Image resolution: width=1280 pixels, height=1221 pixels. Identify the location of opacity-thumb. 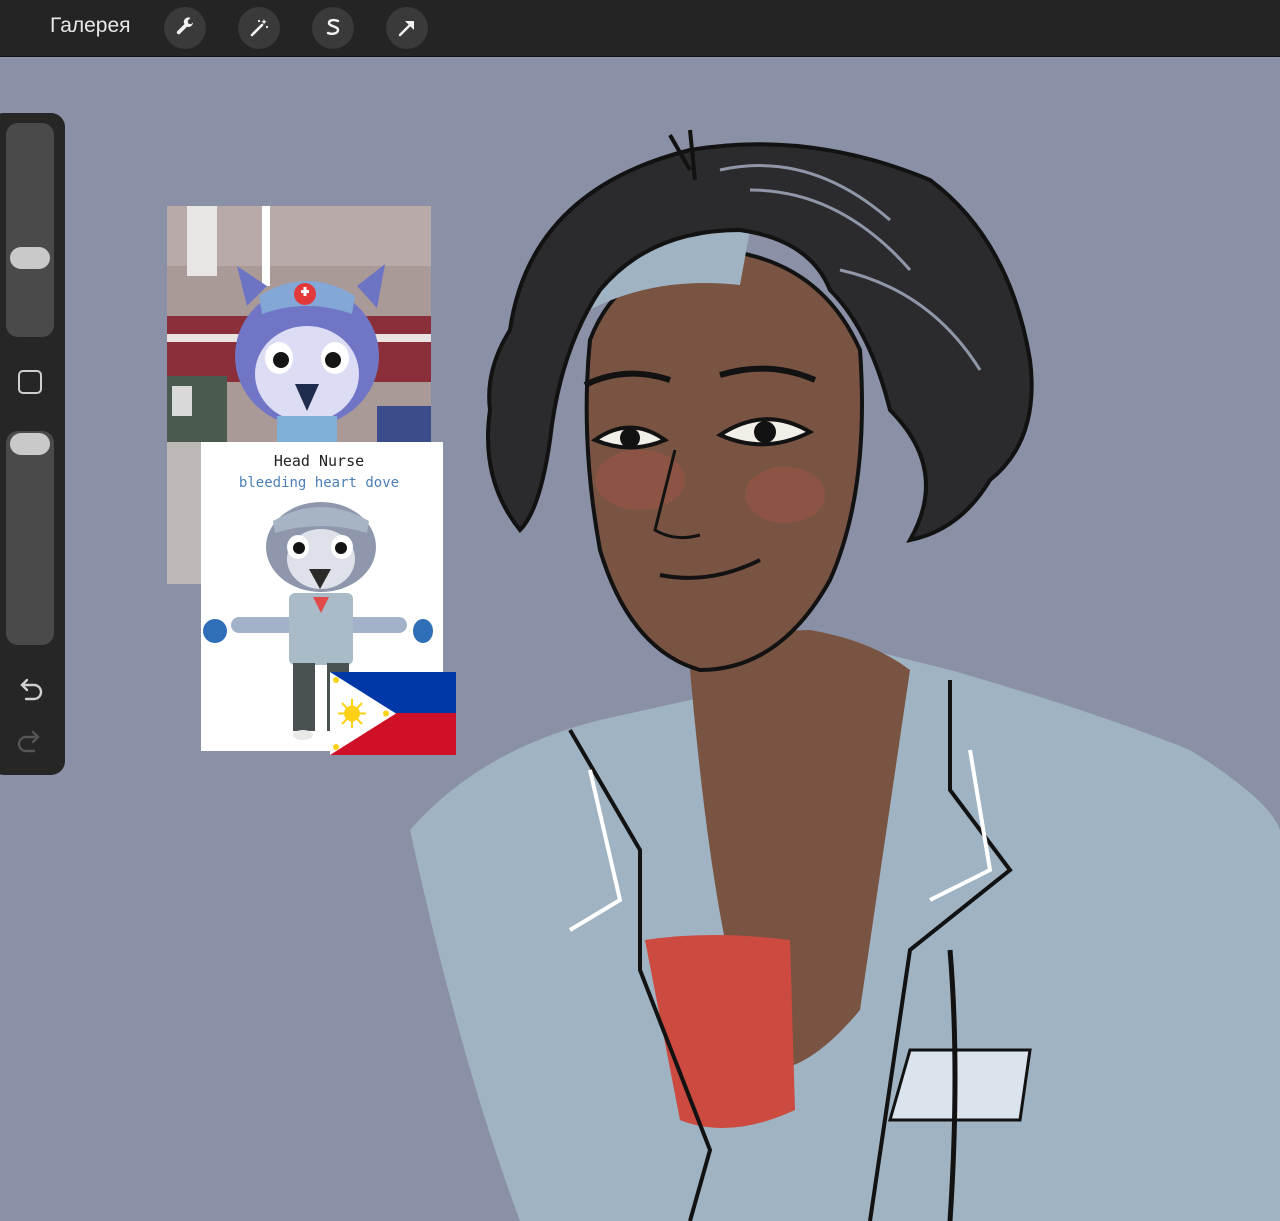
(30, 444).